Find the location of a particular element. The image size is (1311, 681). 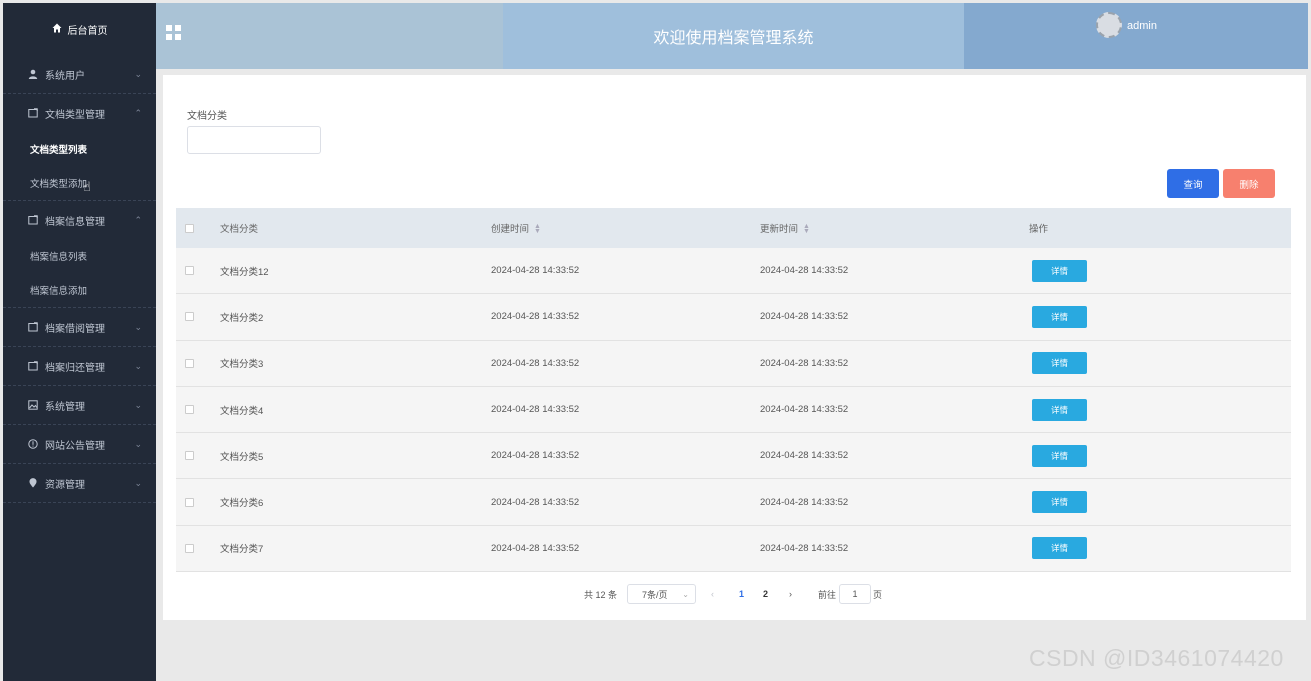

sidebar-item-system-mgmt: 系统管理 ⌄ is located at coordinates (79, 405).